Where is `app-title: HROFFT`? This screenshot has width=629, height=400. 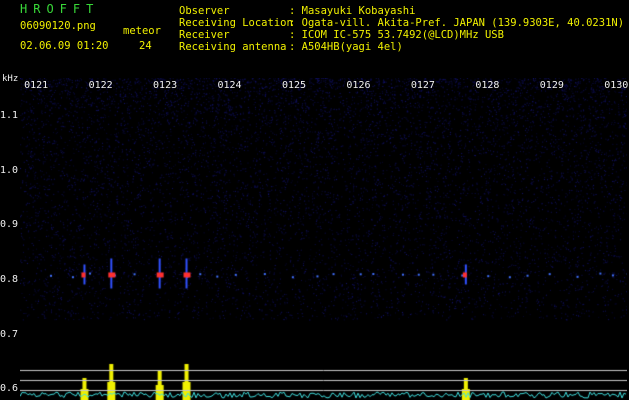 app-title: HROFFT is located at coordinates (60, 9).